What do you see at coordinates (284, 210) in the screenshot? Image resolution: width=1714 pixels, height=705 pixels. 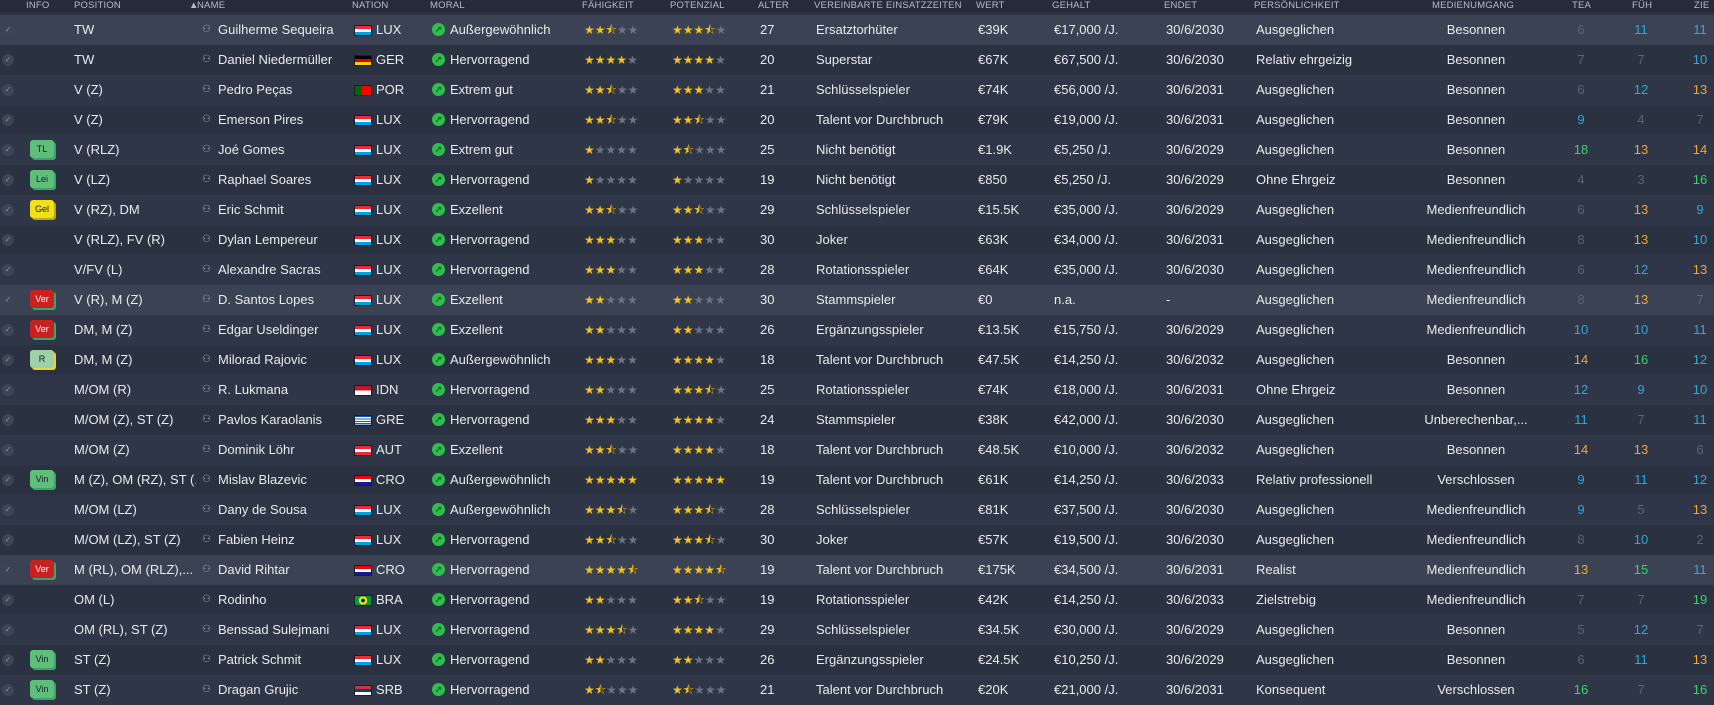 I see `player-name-link: Eric Schmit` at bounding box center [284, 210].